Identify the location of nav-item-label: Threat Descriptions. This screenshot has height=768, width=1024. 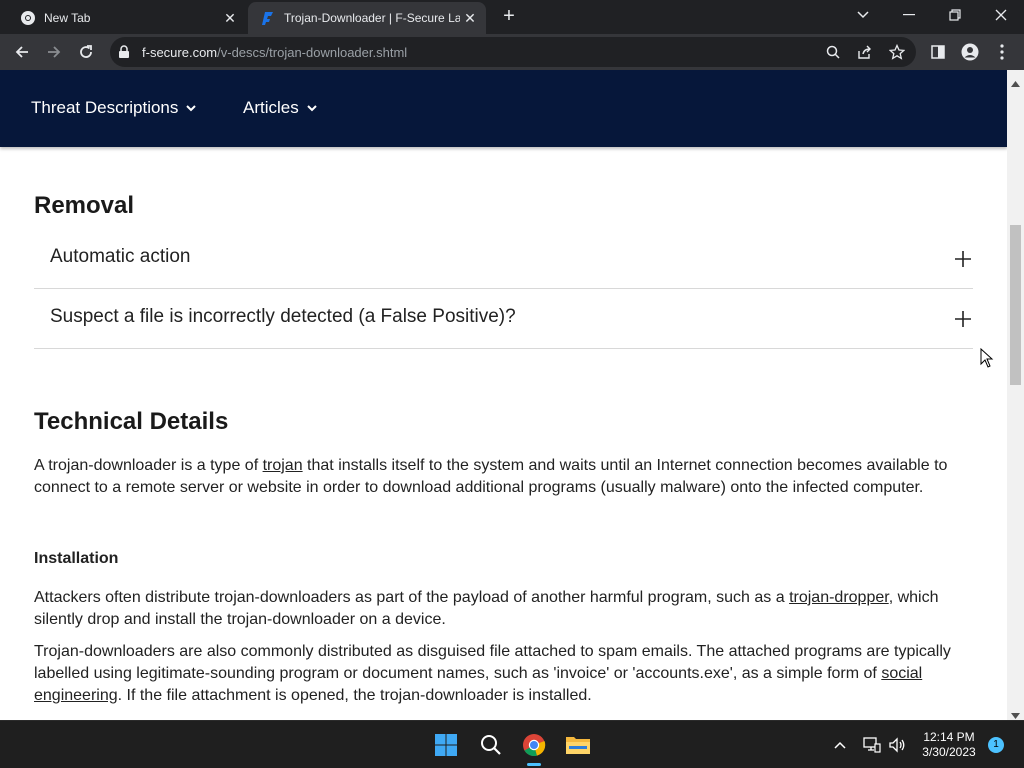
(105, 107).